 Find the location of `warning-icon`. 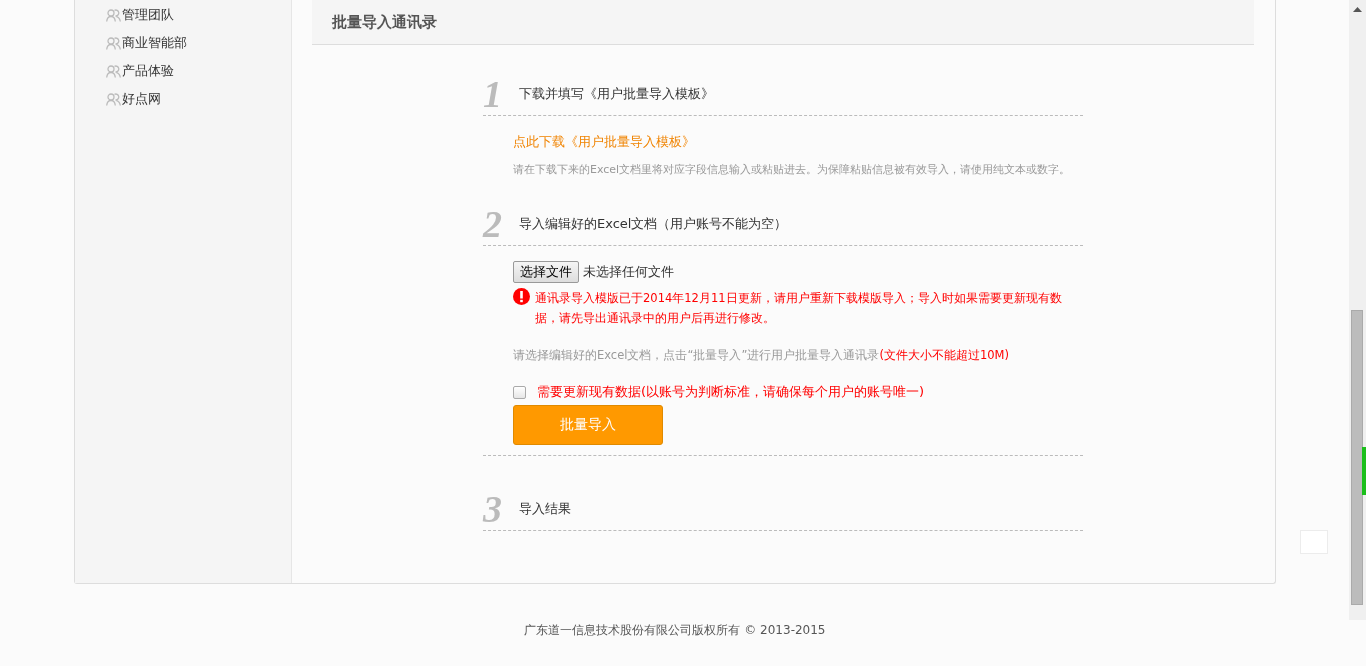

warning-icon is located at coordinates (521, 296).